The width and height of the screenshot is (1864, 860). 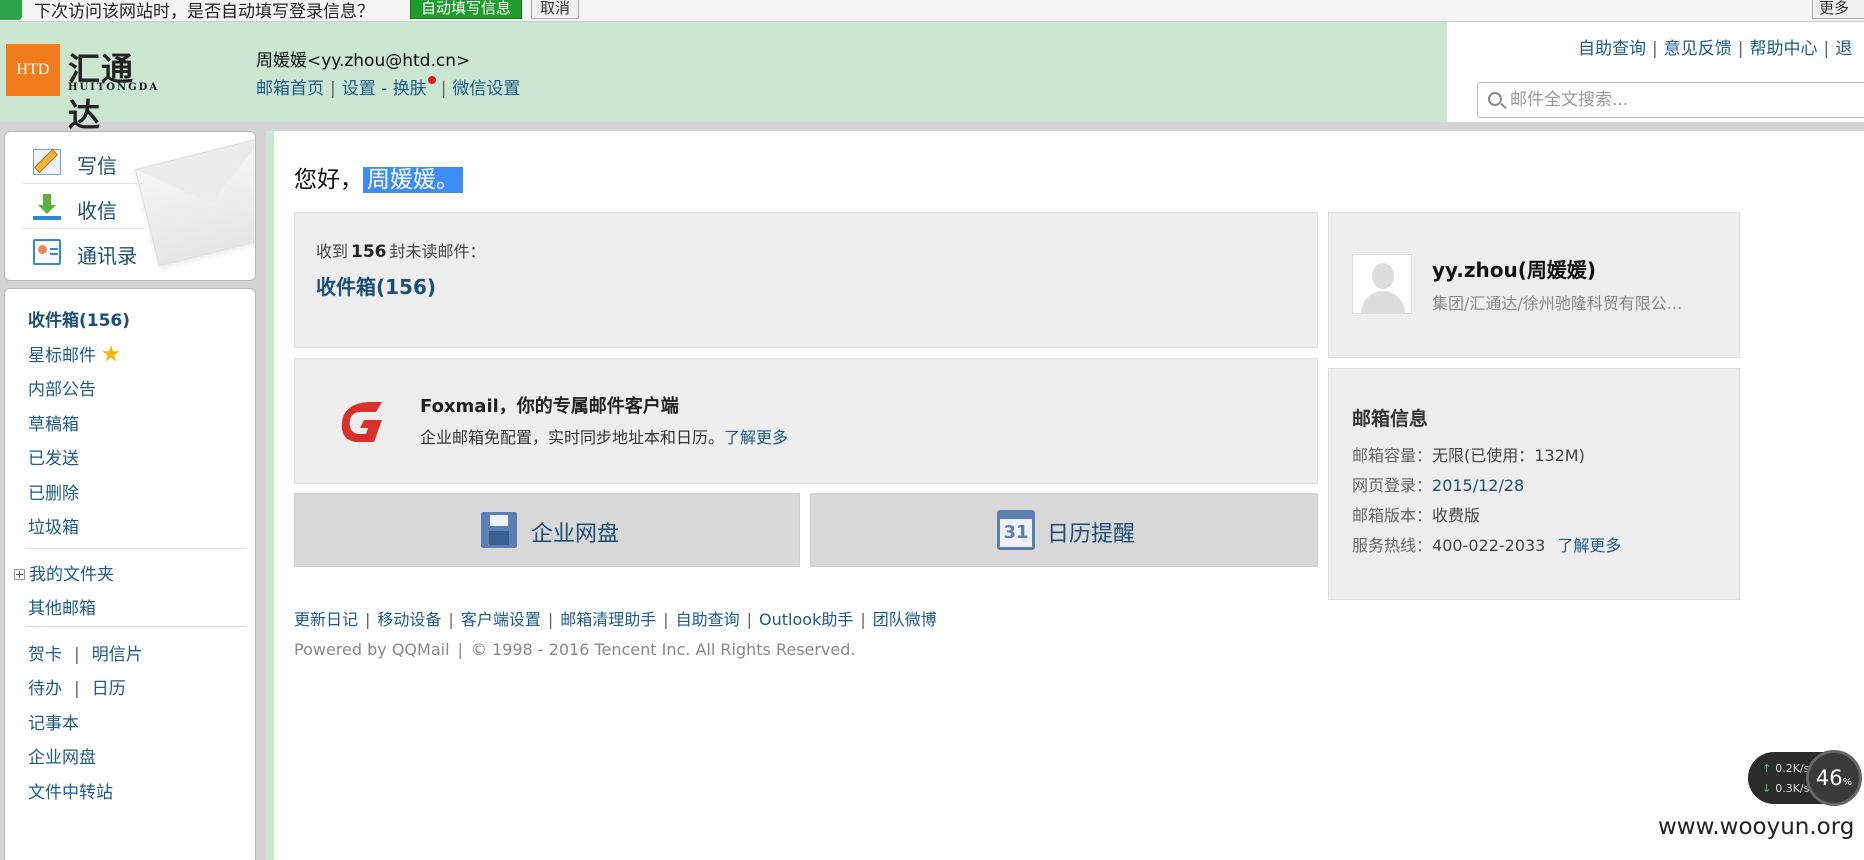 I want to click on folder-my-folders: 我的文件夹, so click(x=64, y=572).